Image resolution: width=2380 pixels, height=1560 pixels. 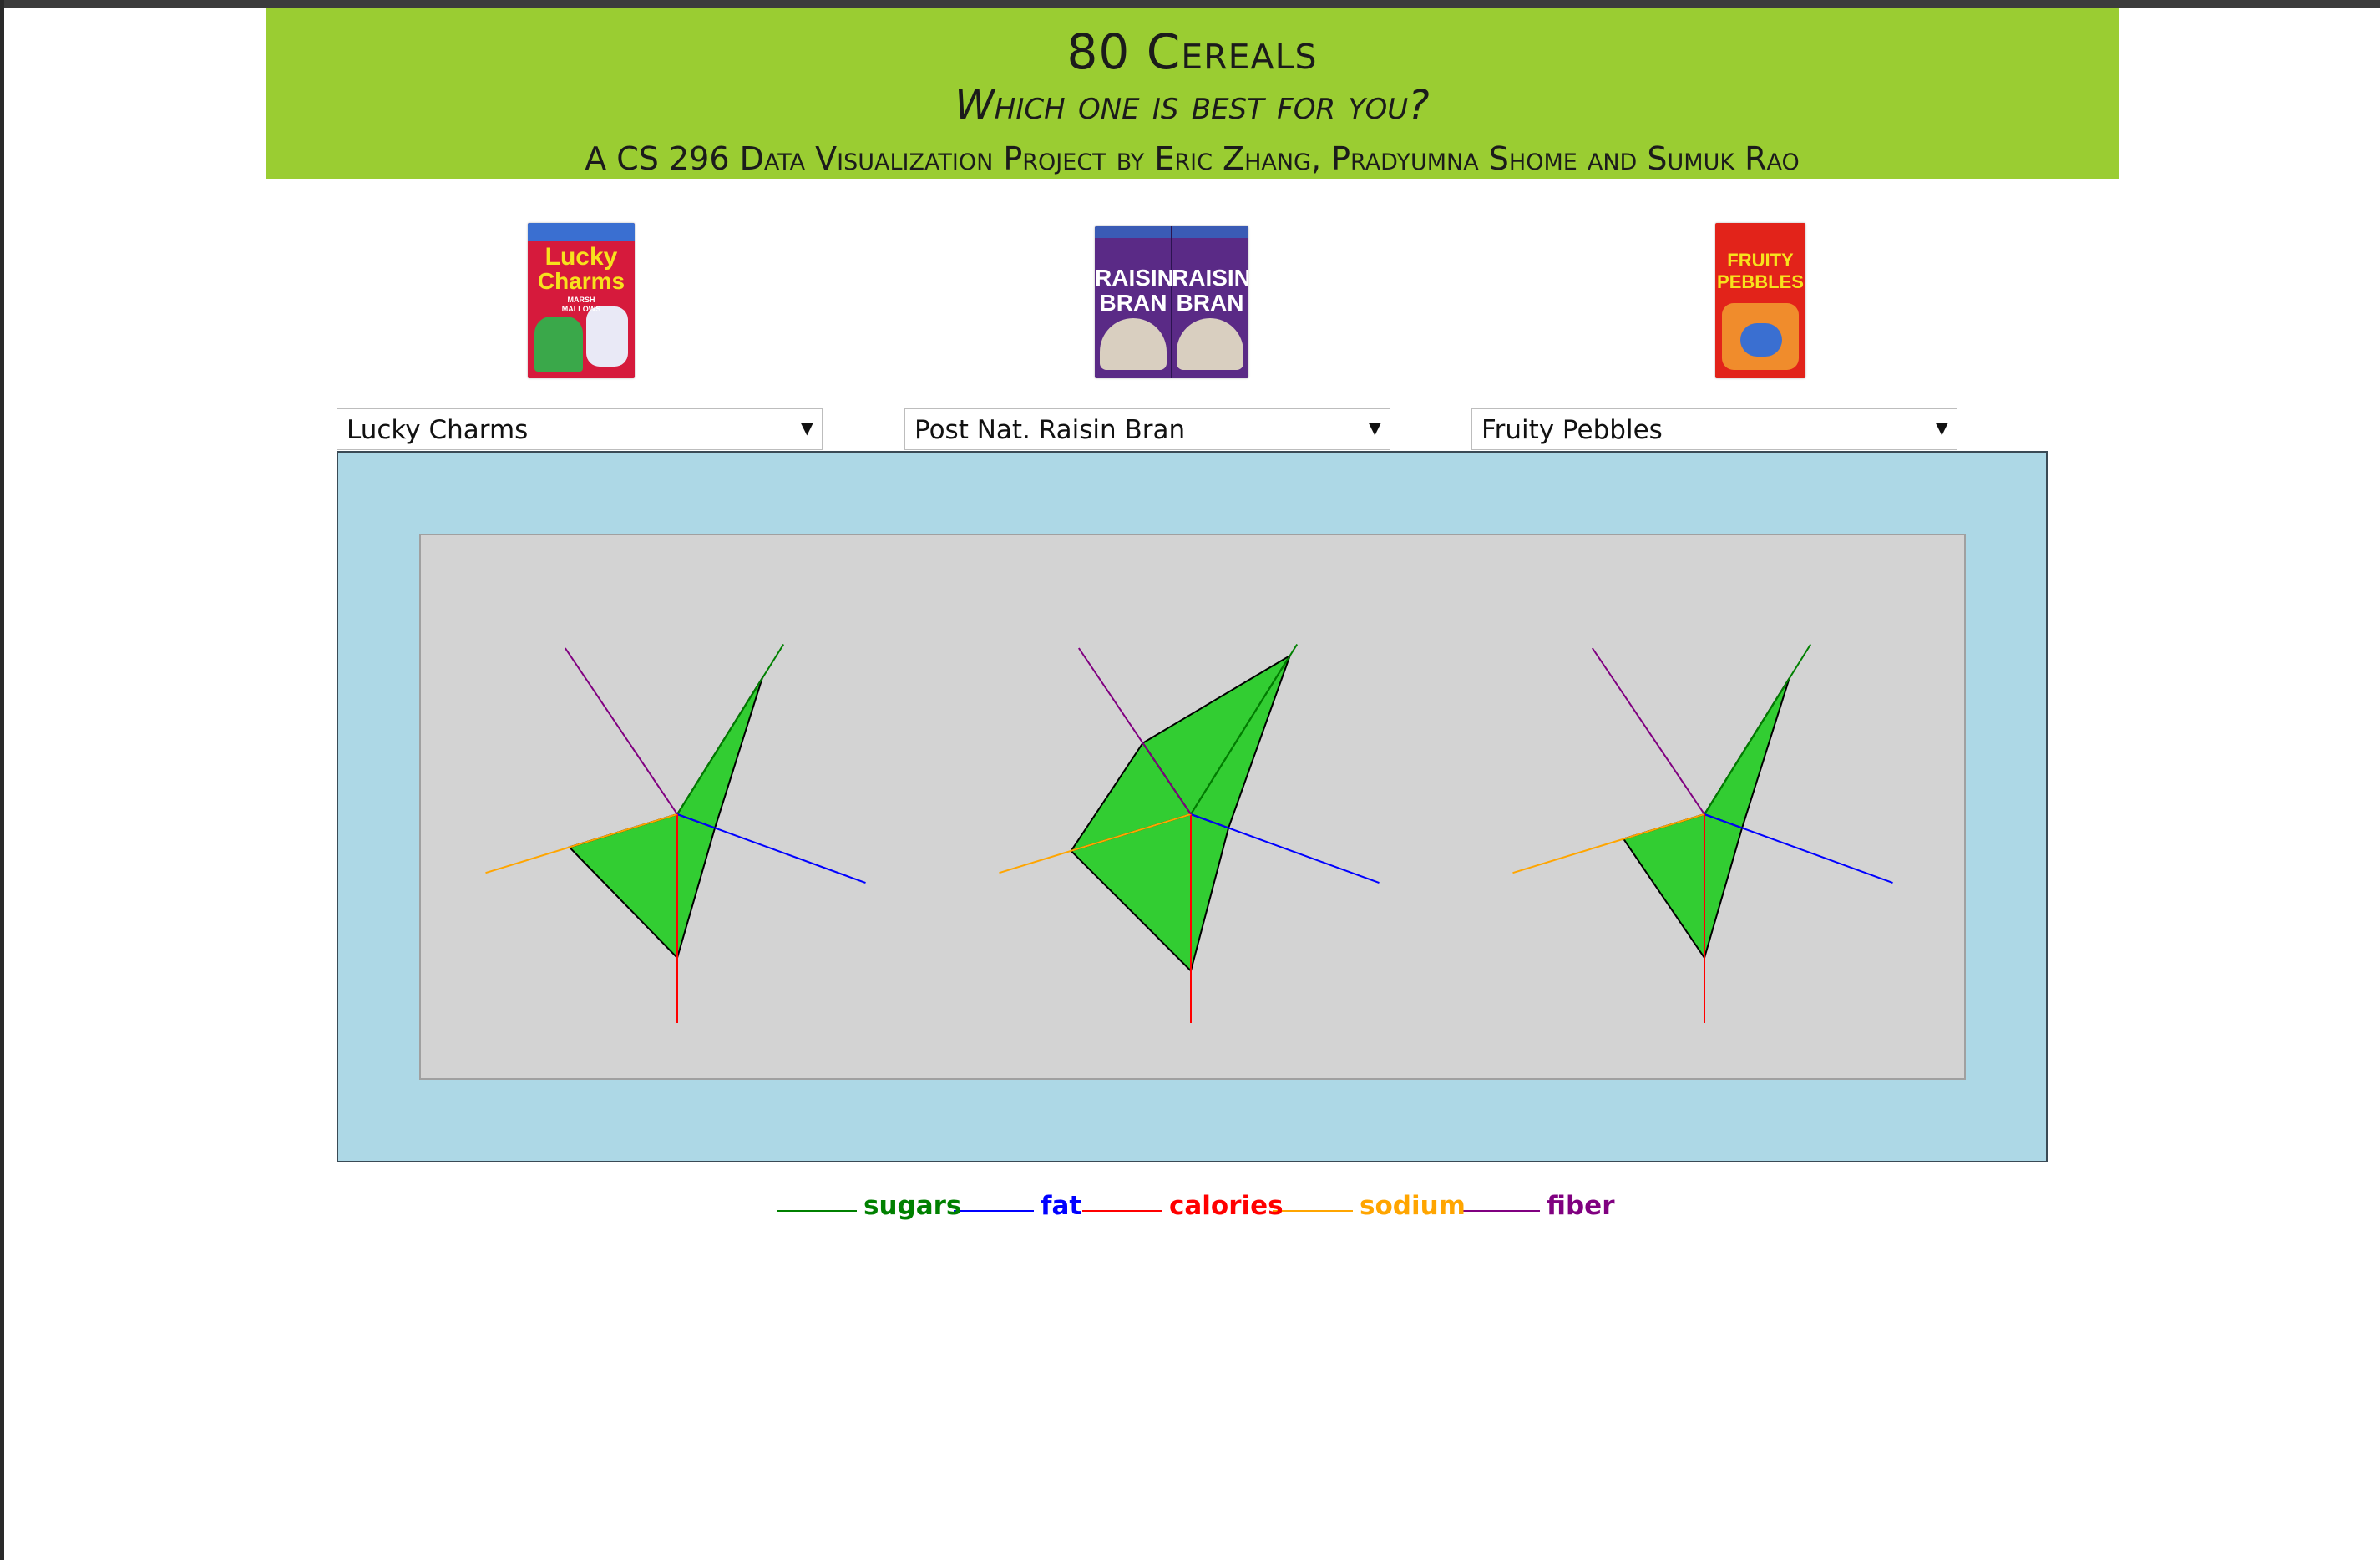 What do you see at coordinates (1190, 4) in the screenshot?
I see `window-top-bar` at bounding box center [1190, 4].